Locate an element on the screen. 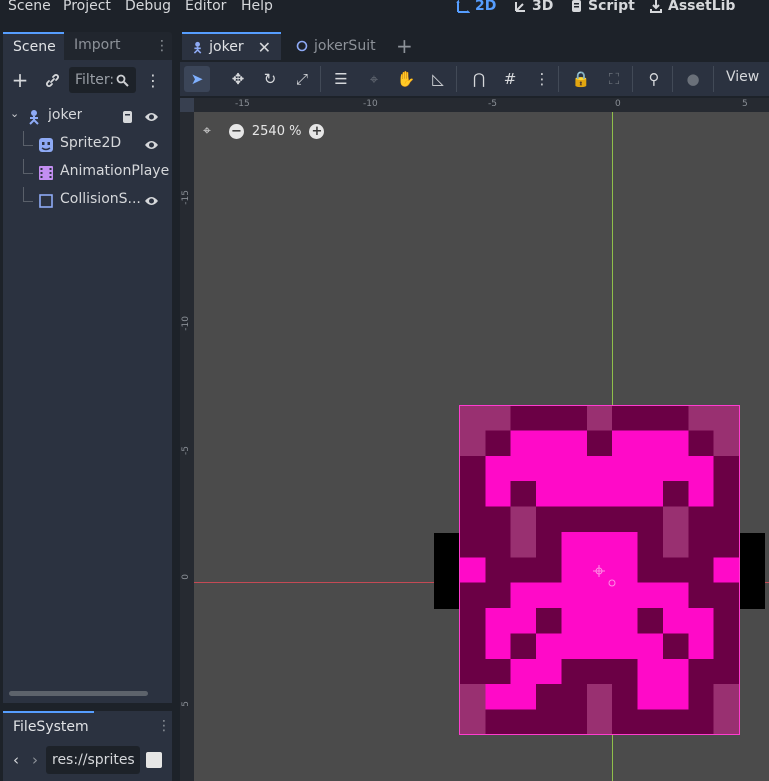 This screenshot has width=769, height=781. ruler-mode-button: ◺ is located at coordinates (438, 79).